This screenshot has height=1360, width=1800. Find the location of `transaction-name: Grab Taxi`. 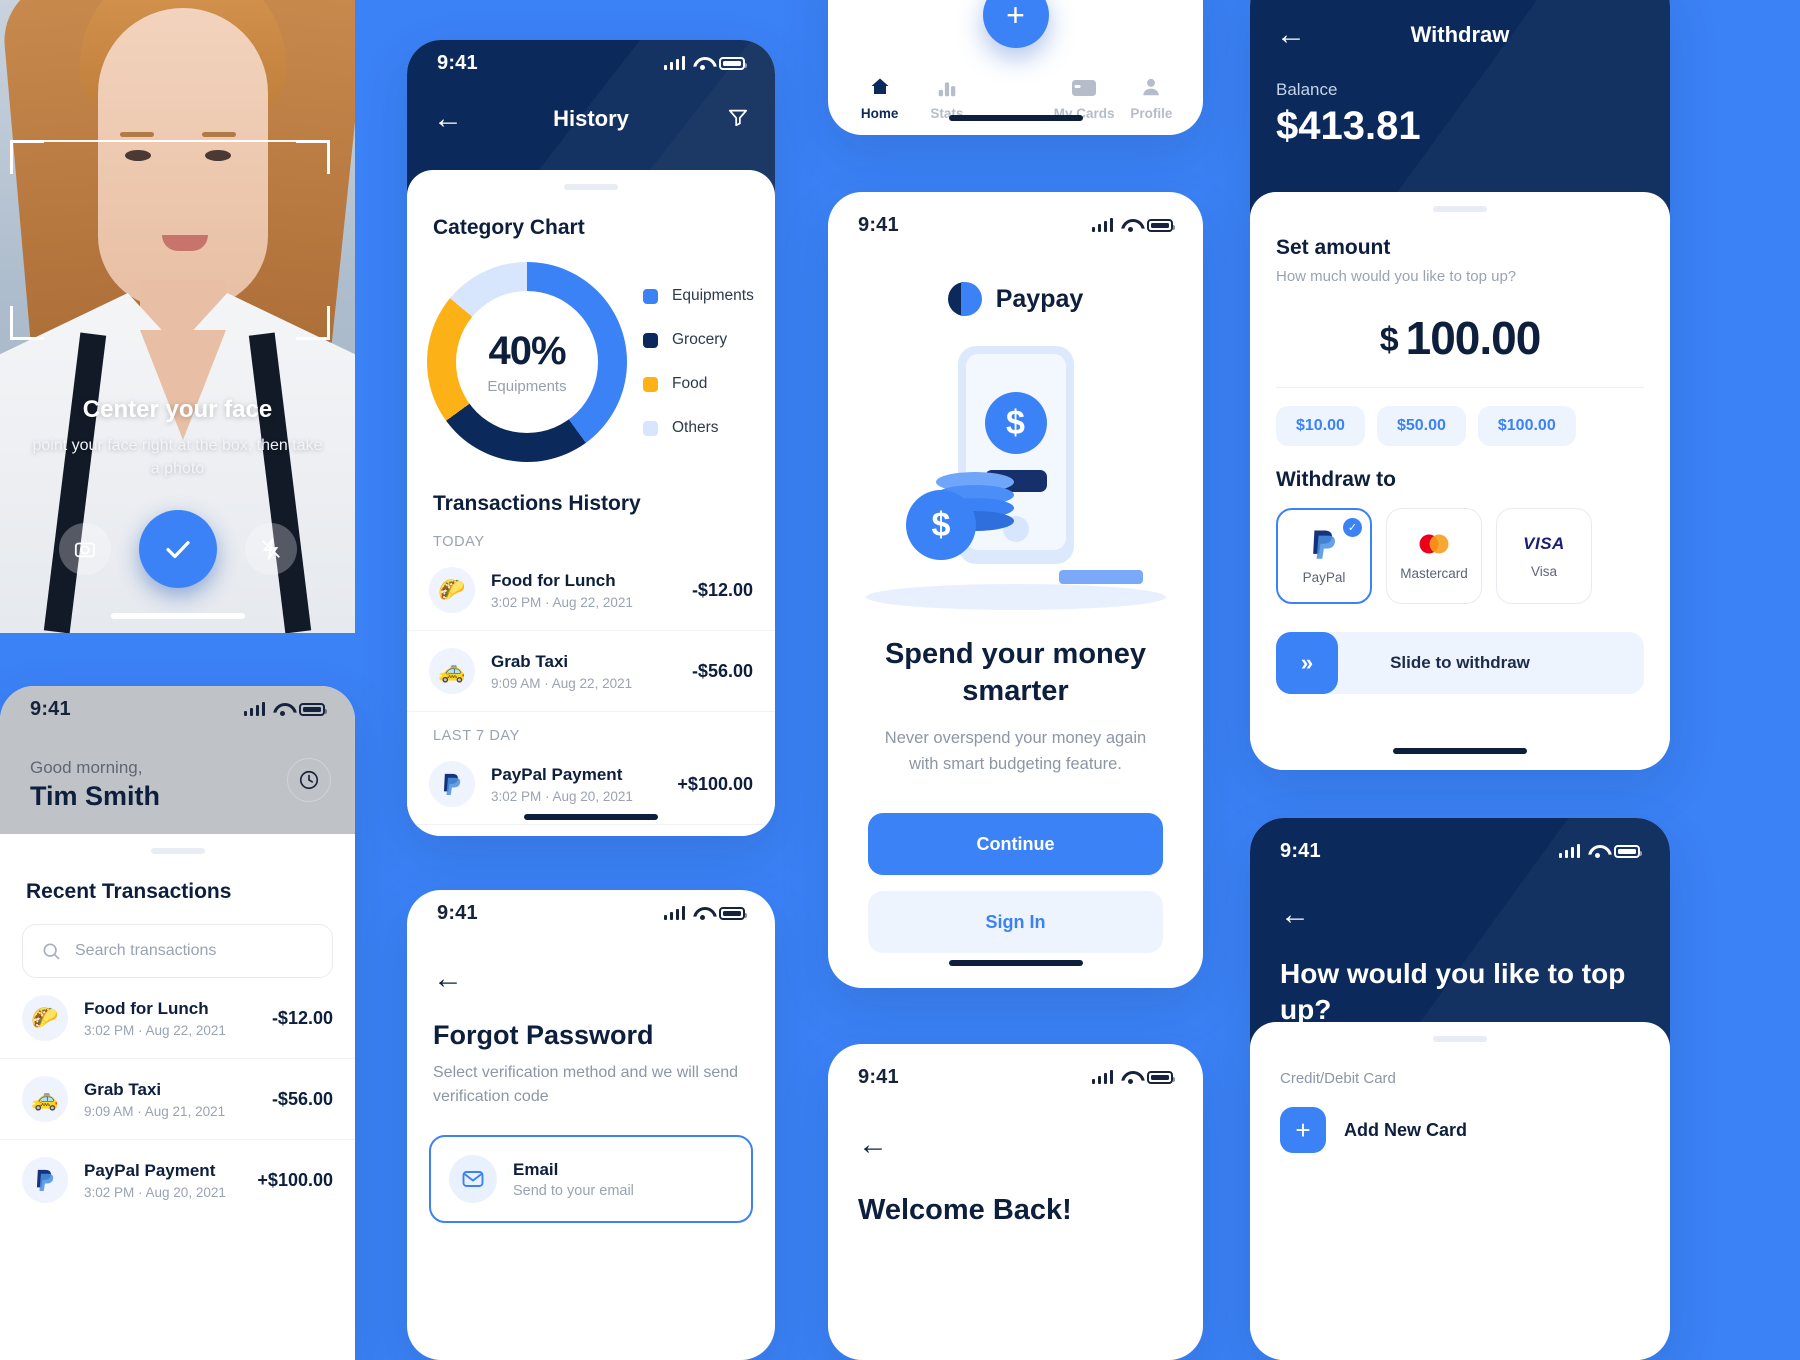

transaction-name: Grab Taxi is located at coordinates (530, 661).